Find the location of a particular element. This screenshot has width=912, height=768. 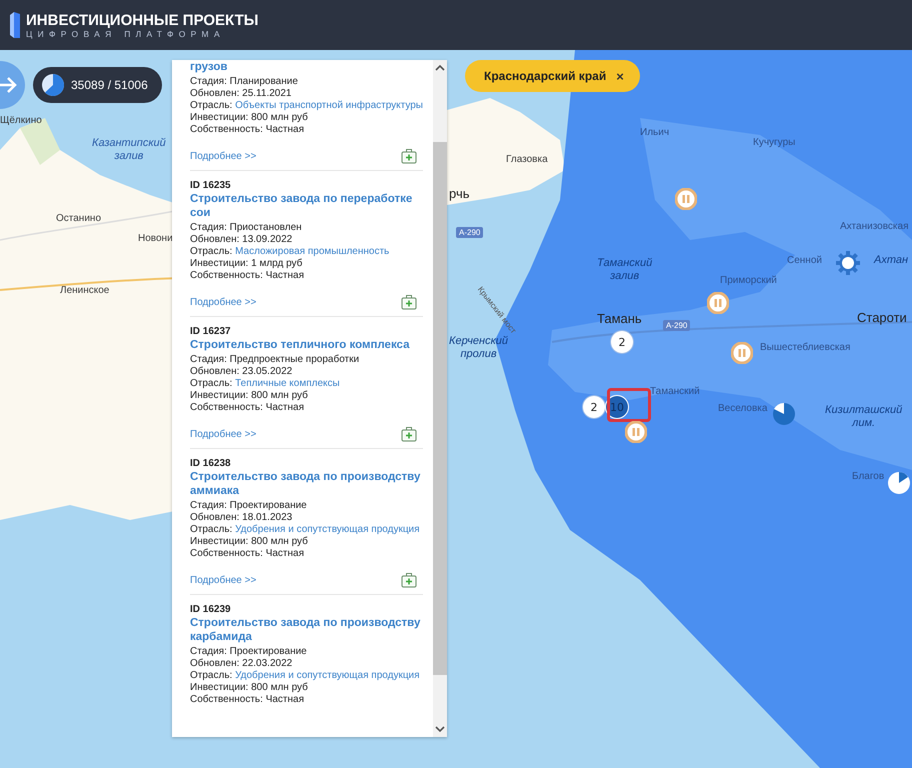

project-title-link: Строительство завода по переработке сои is located at coordinates (306, 206).